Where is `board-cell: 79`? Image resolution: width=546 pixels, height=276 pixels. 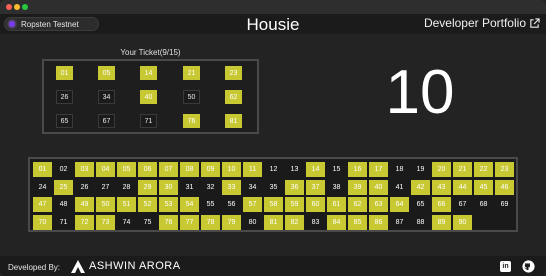
board-cell: 79 is located at coordinates (231, 222).